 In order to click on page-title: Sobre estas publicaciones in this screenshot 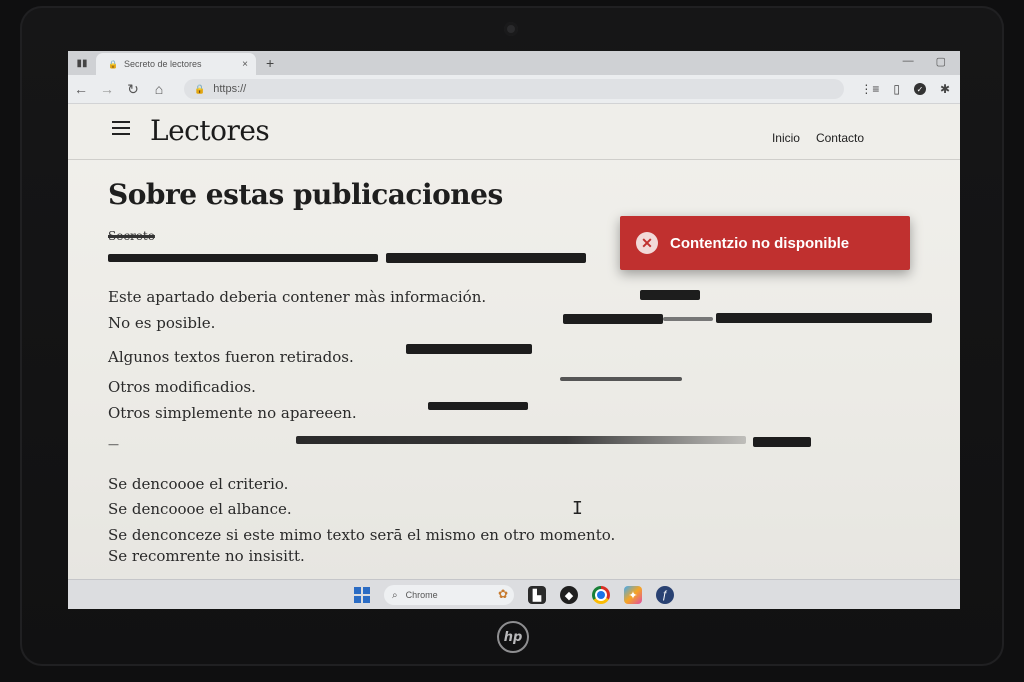, I will do `click(305, 194)`.